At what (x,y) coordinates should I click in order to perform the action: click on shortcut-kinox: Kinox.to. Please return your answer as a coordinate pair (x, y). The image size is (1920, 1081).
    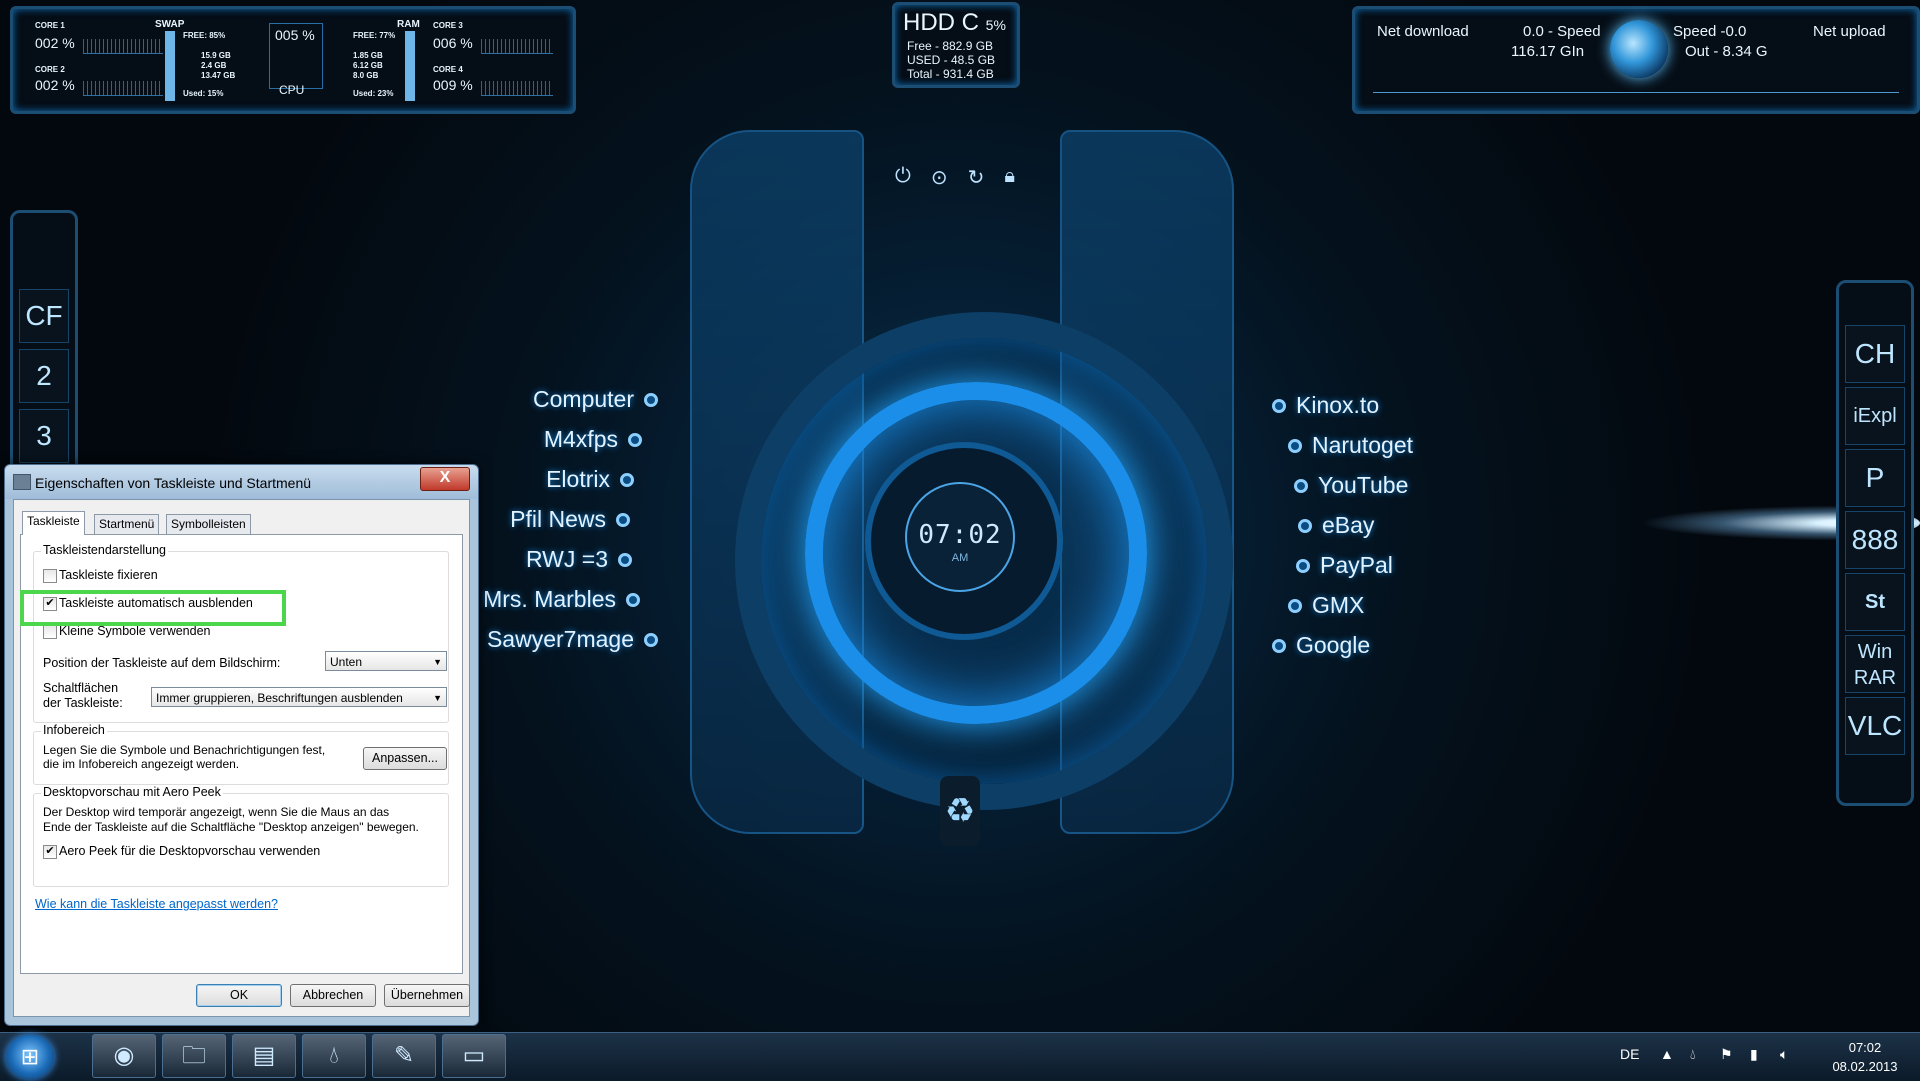
    Looking at the image, I should click on (1325, 405).